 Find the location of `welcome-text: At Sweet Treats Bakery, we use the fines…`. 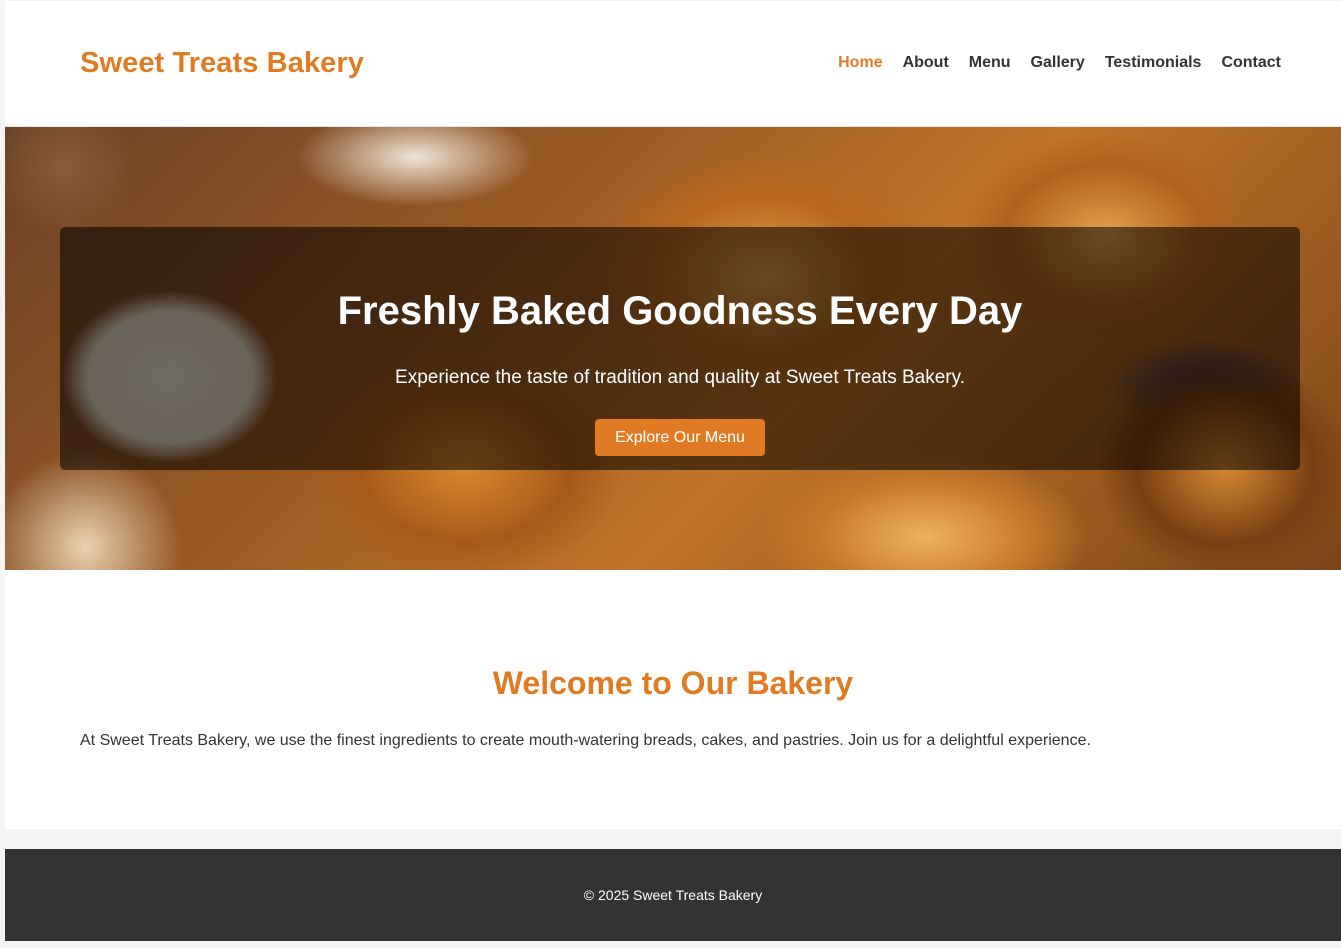

welcome-text: At Sweet Treats Bakery, we use the fines… is located at coordinates (585, 740).